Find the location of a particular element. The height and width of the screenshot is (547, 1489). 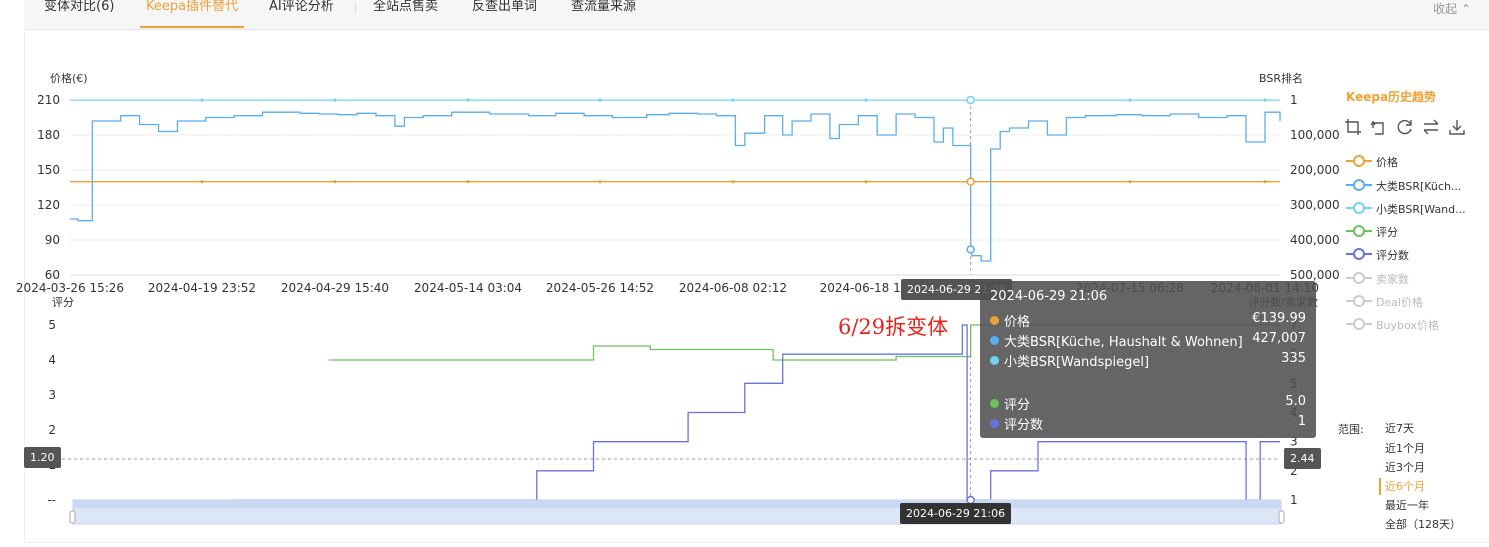

y-tick-label-left: 120 is located at coordinates (48, 205).